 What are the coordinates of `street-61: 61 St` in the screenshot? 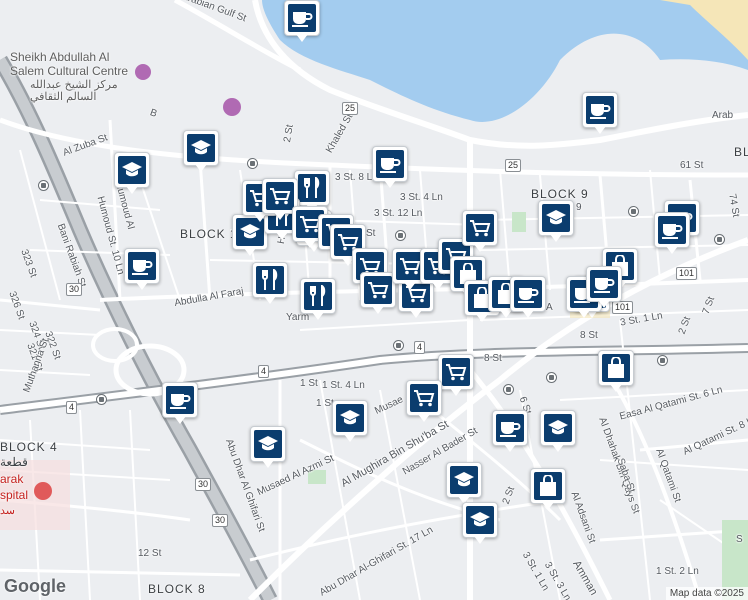 It's located at (692, 165).